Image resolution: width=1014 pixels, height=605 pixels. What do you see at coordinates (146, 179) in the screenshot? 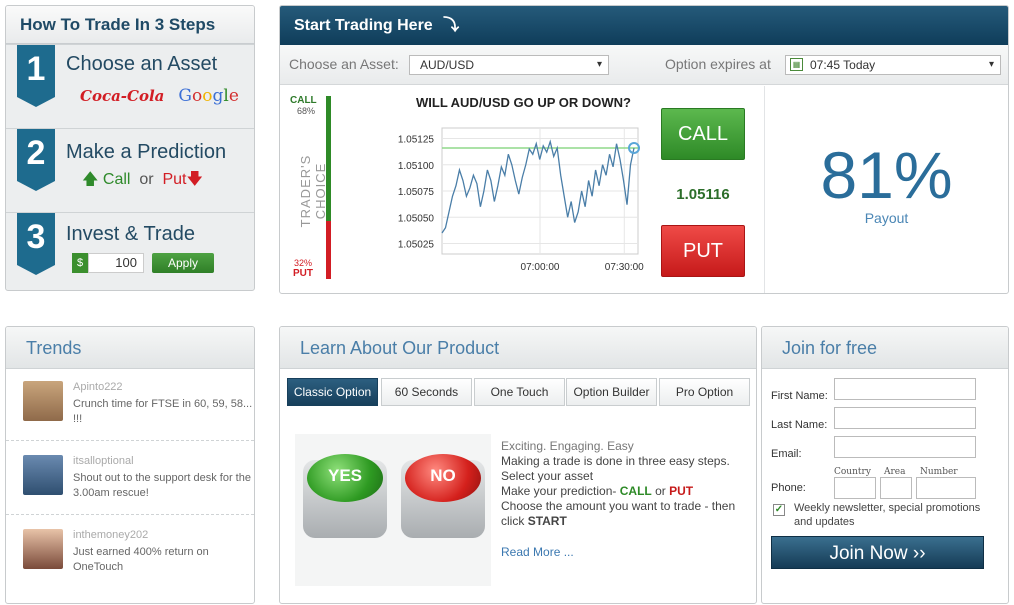
I see `or-text: or` at bounding box center [146, 179].